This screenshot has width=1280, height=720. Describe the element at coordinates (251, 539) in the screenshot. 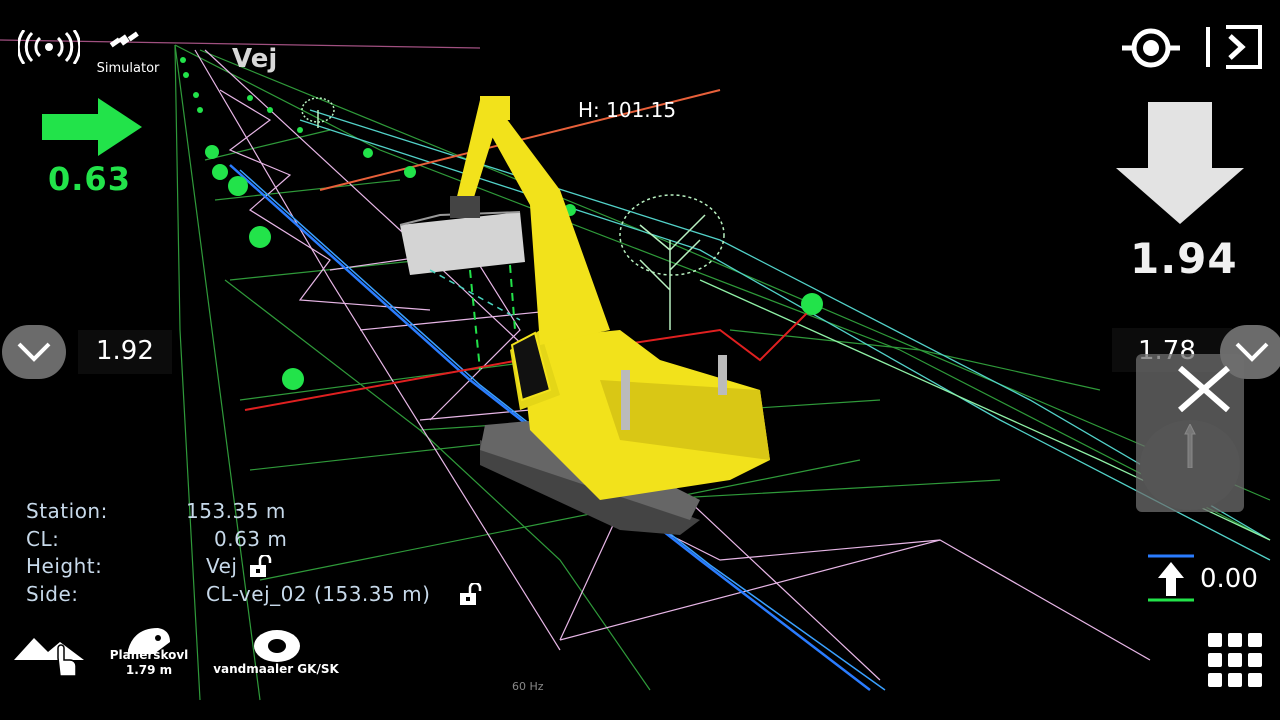

I see `cl-value: 0.63 m` at that location.